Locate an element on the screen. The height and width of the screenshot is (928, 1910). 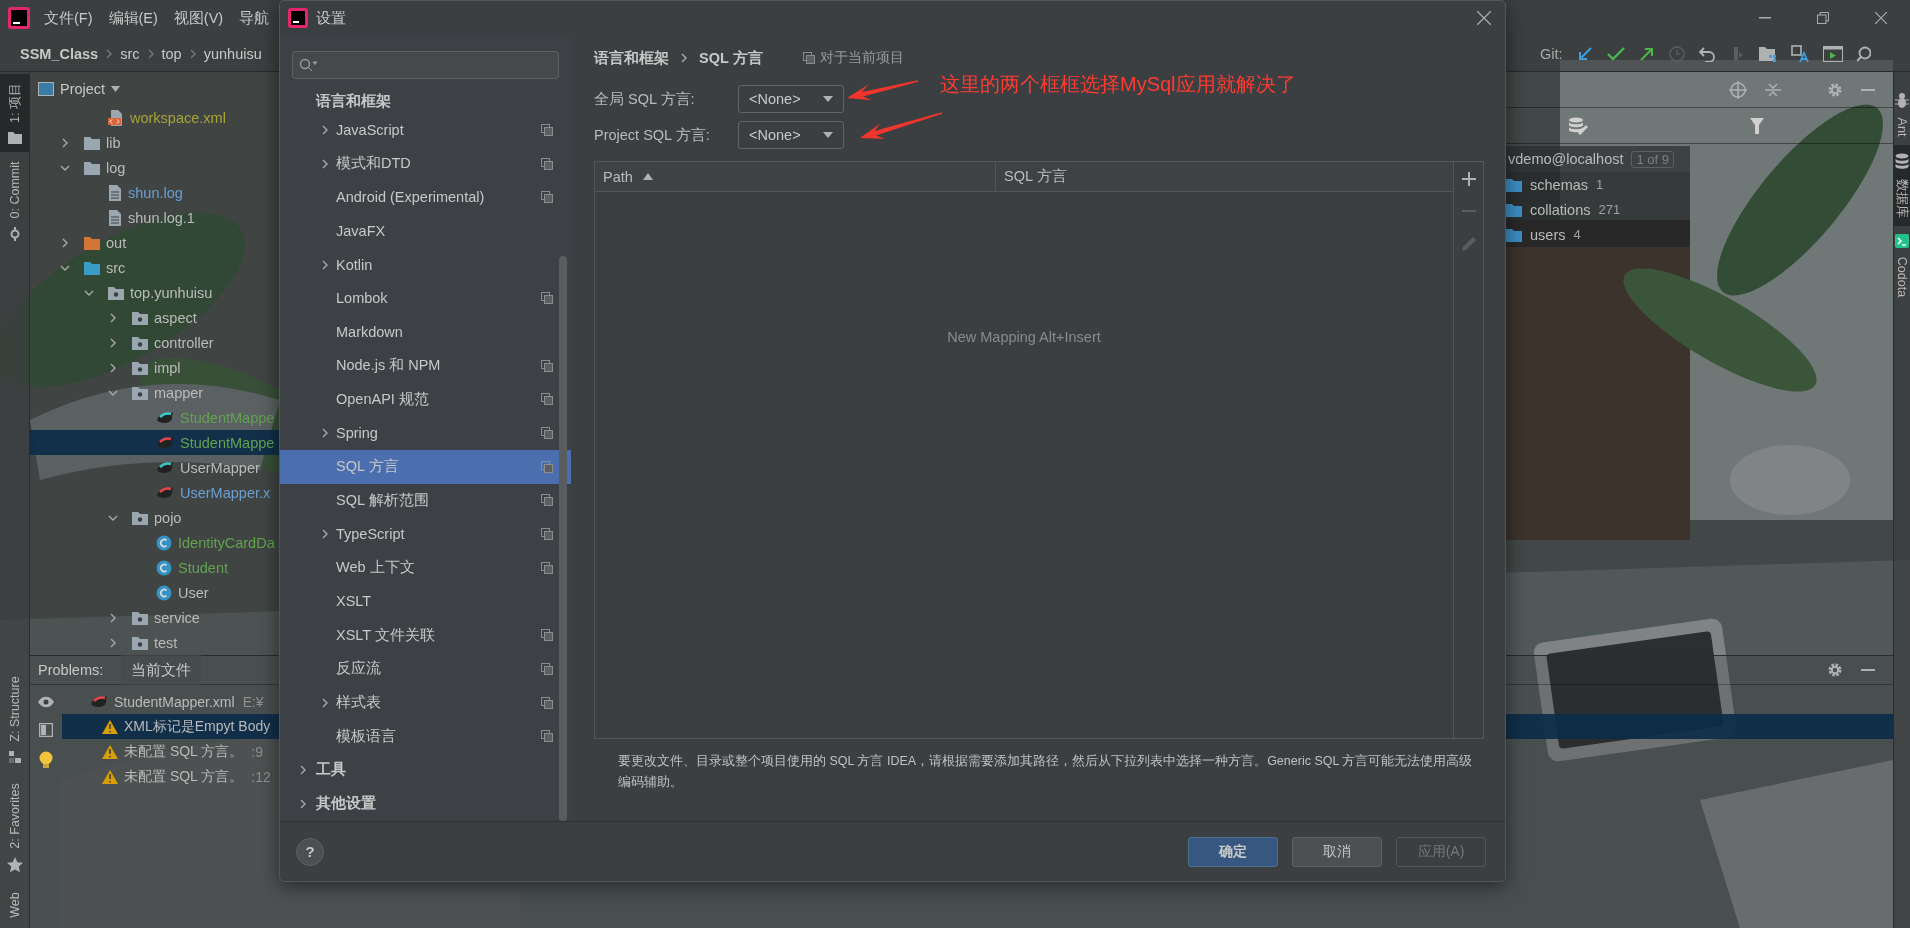
description-text: 要更改文件、目录或整个项目使用的 SQL 方言 IDEA，请根据需要添加其路径，然后从下拉列表中选择一种方言。Generic SQL 方言可能无法使用高级编码辅助。 is located at coordinates (1046, 772).